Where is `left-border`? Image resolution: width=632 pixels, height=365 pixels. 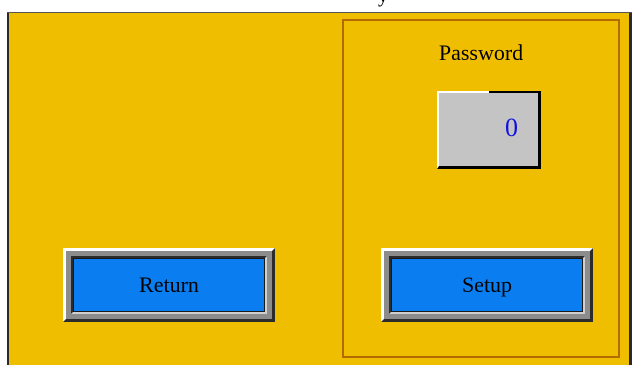 left-border is located at coordinates (8, 188).